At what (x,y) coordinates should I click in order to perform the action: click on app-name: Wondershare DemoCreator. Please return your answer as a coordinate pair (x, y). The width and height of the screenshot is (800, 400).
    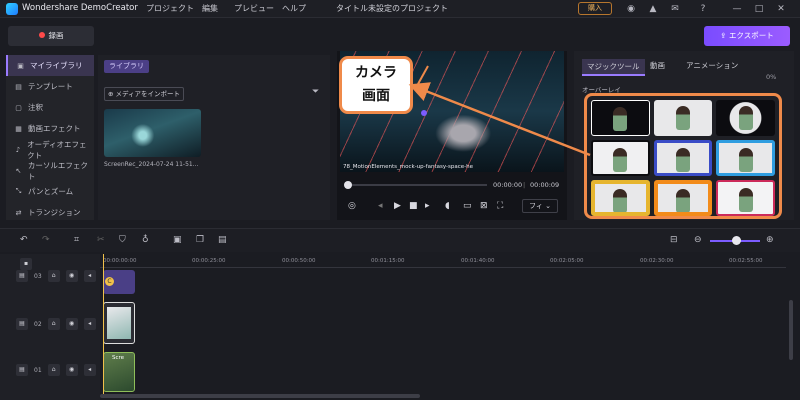
    Looking at the image, I should click on (80, 8).